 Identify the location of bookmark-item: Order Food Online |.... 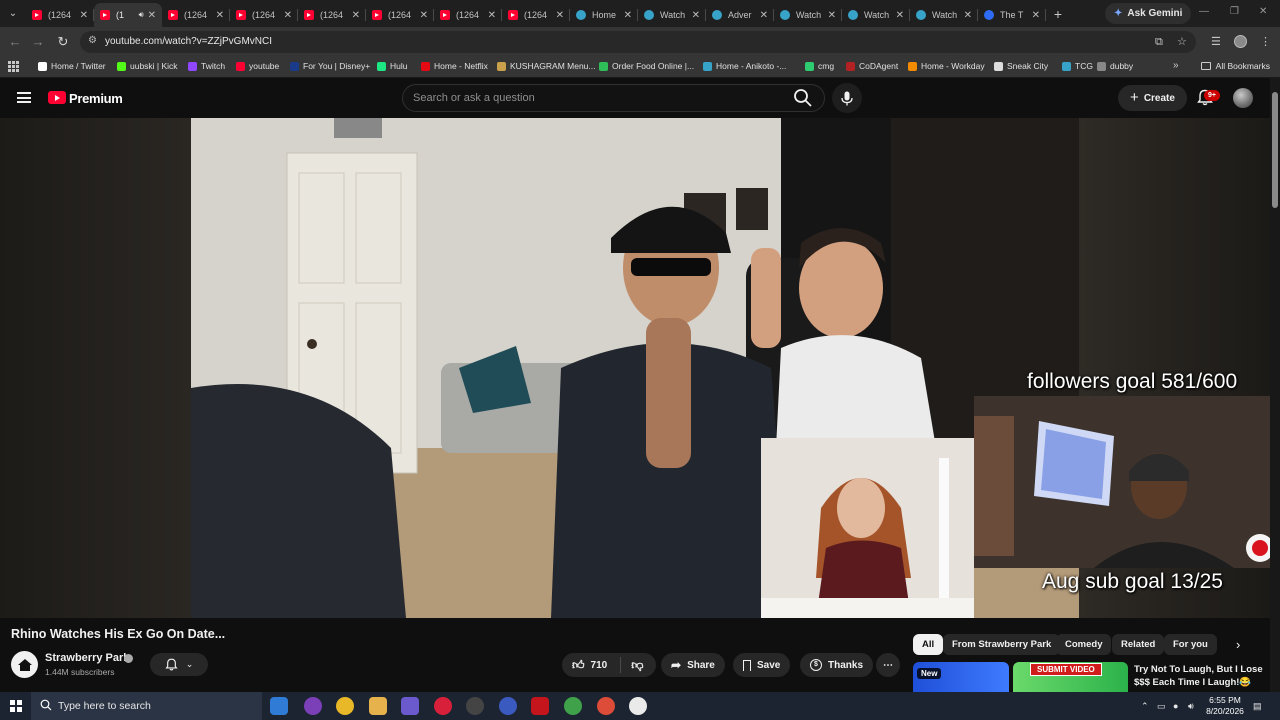
(646, 66).